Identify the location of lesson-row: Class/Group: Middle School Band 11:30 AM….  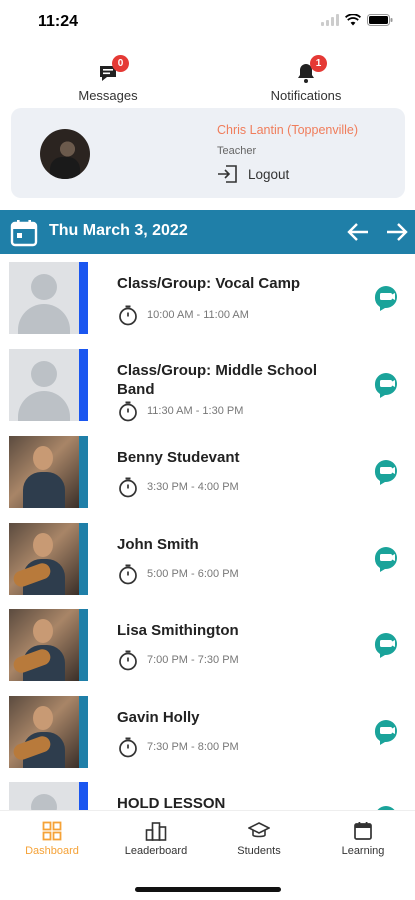
(209, 385).